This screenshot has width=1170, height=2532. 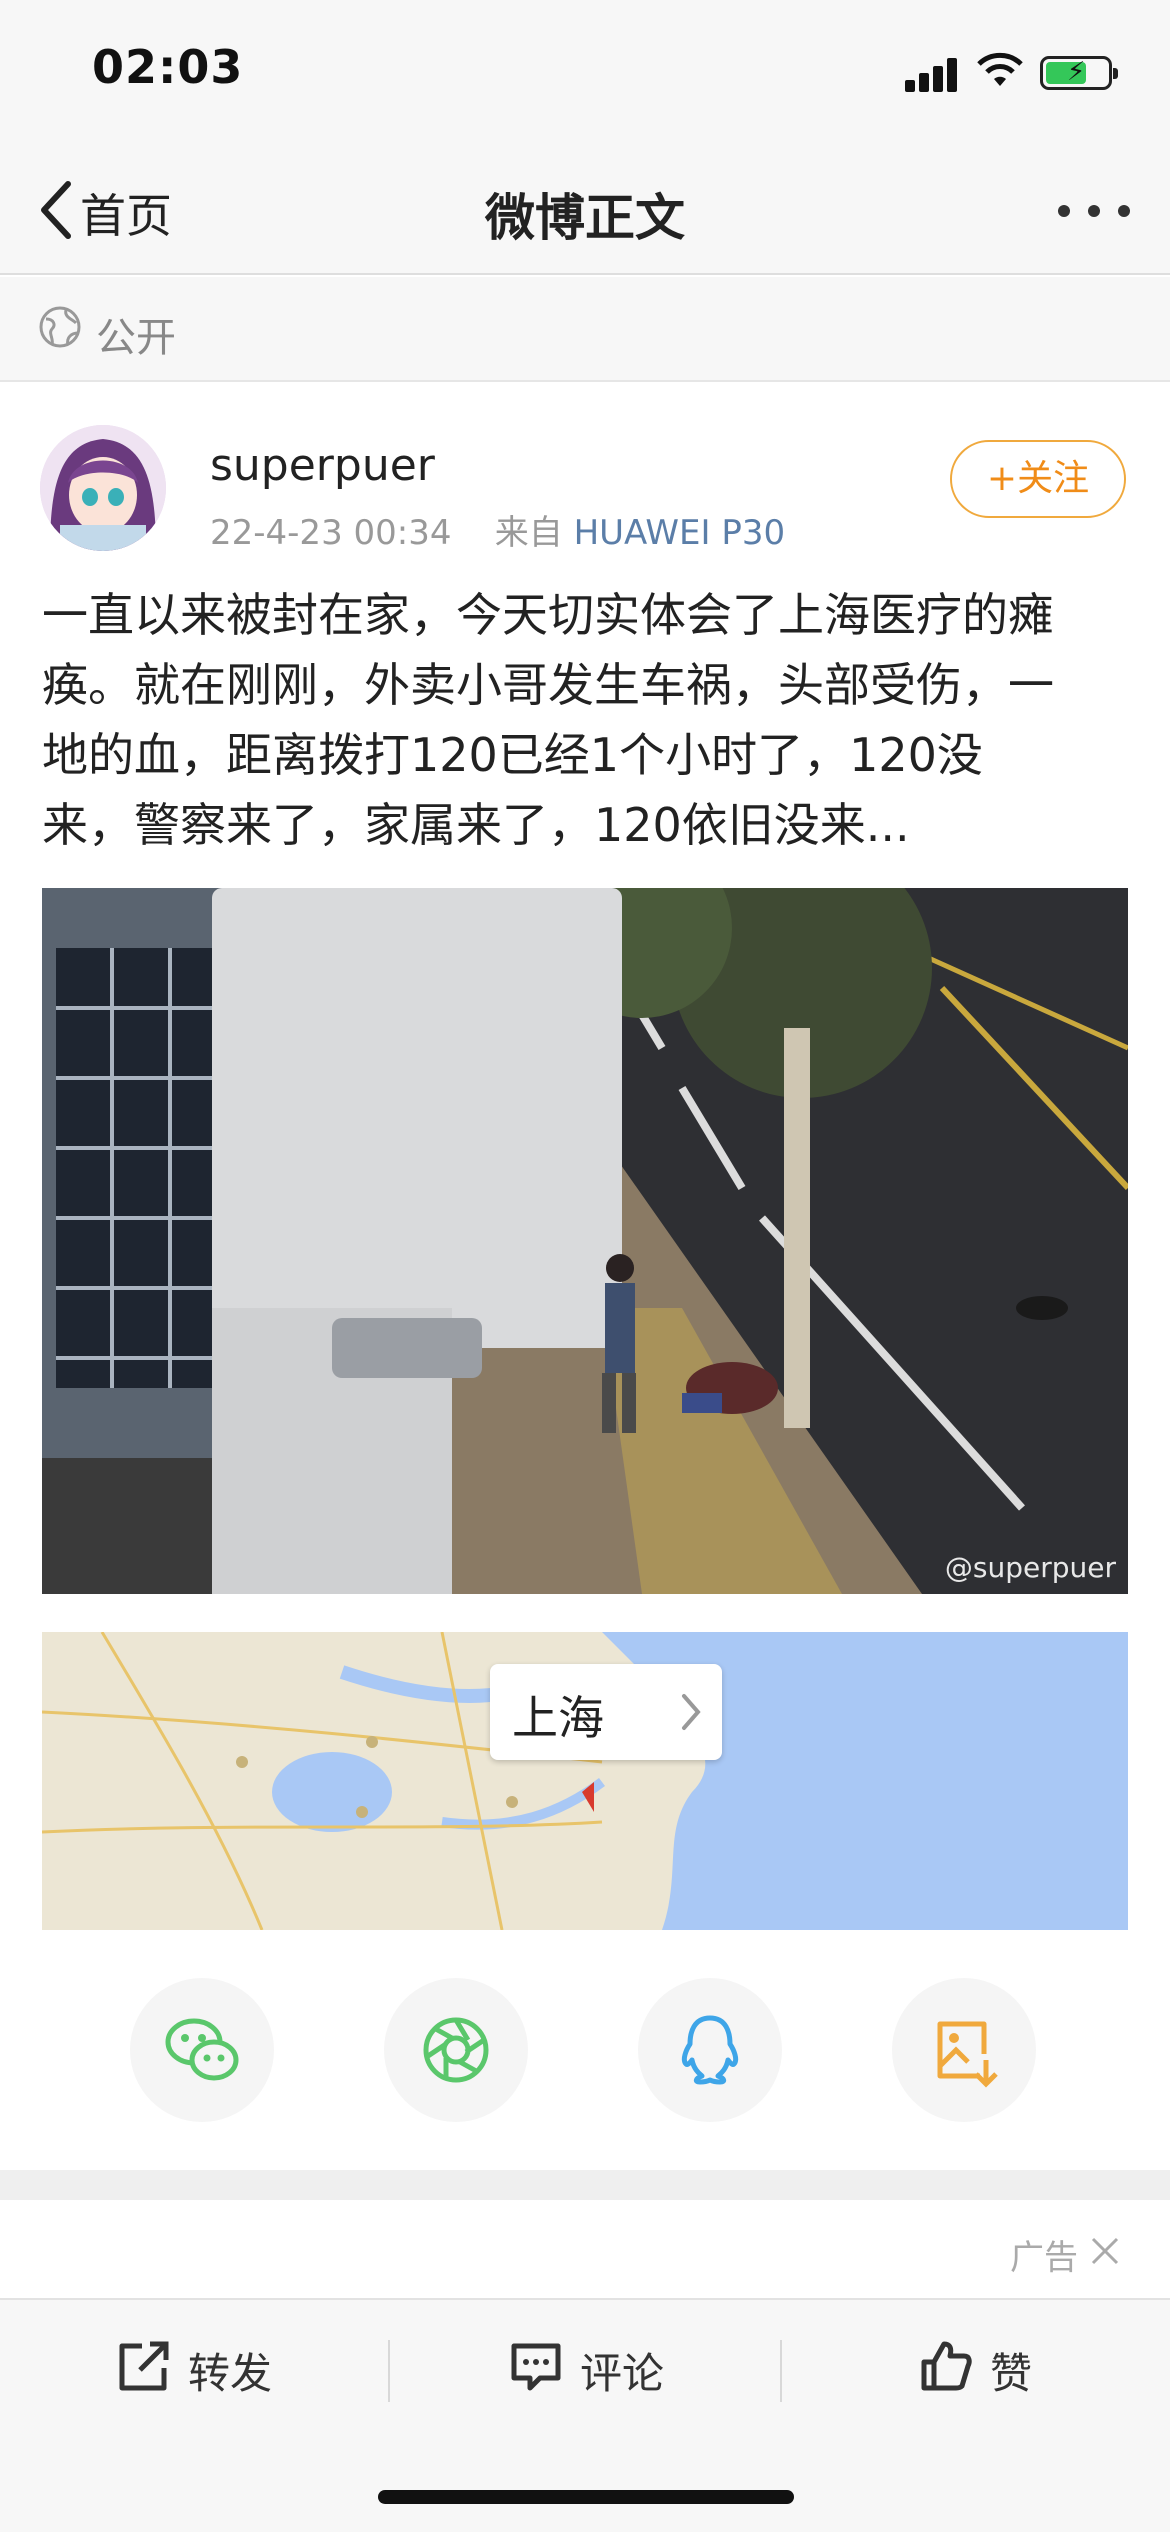 What do you see at coordinates (585, 329) in the screenshot?
I see `visibility-row: 公开` at bounding box center [585, 329].